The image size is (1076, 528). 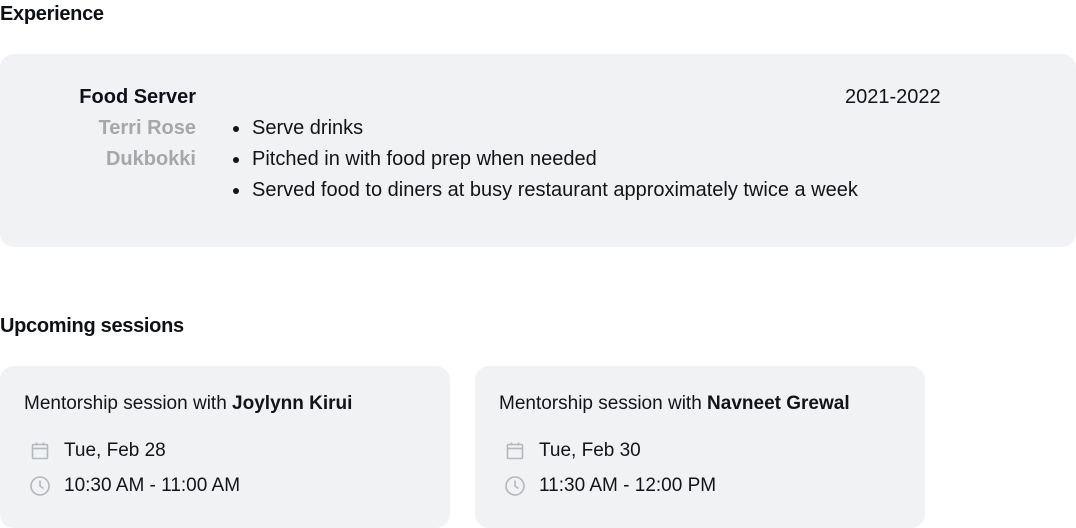 I want to click on session-mentor-name: Navneet Grewal, so click(x=778, y=403).